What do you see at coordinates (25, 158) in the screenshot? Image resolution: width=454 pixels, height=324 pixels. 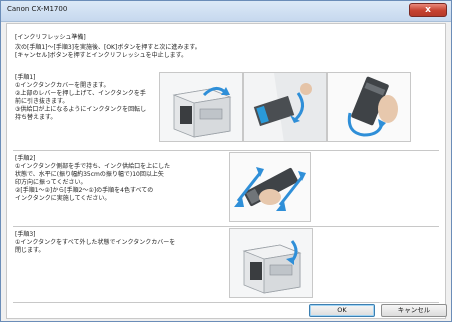 I see `step2-heading: [手順2]` at bounding box center [25, 158].